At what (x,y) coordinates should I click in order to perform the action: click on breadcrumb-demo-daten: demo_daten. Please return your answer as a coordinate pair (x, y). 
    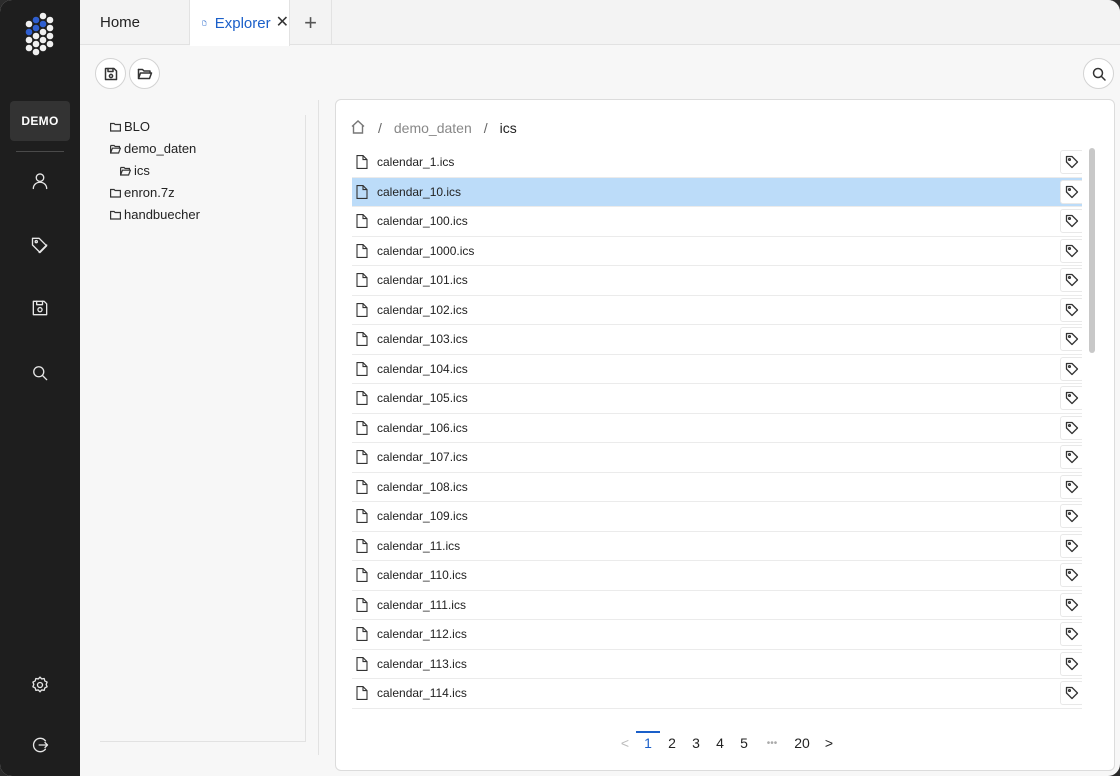
    Looking at the image, I should click on (433, 128).